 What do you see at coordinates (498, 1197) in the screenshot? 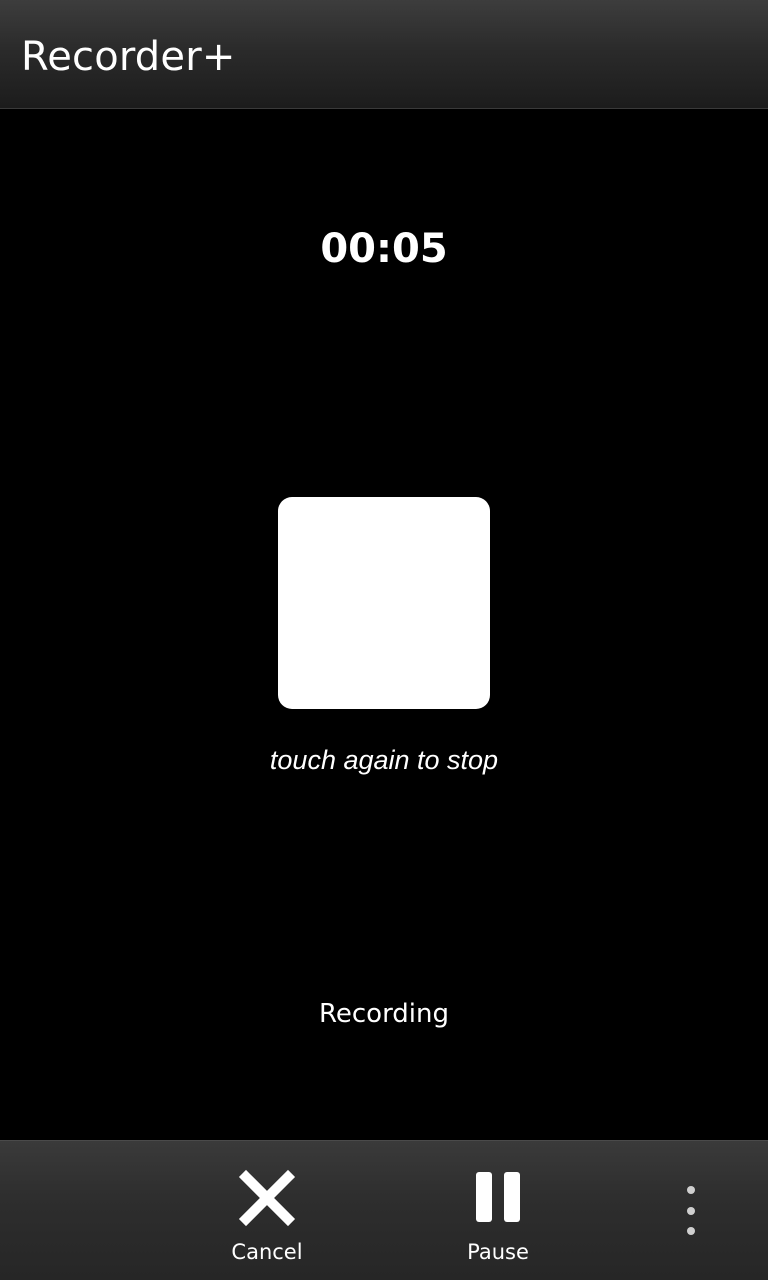
I see `pause-icon` at bounding box center [498, 1197].